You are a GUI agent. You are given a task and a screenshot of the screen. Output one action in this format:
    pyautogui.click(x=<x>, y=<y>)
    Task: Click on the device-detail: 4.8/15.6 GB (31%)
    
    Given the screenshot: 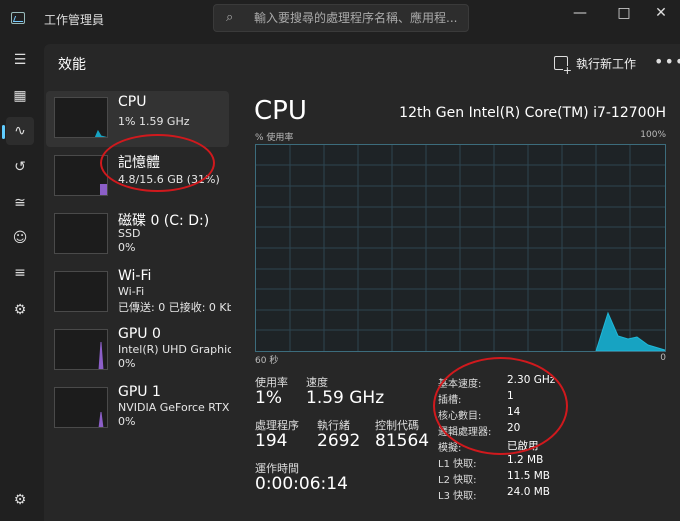 What is the action you would take?
    pyautogui.click(x=169, y=179)
    